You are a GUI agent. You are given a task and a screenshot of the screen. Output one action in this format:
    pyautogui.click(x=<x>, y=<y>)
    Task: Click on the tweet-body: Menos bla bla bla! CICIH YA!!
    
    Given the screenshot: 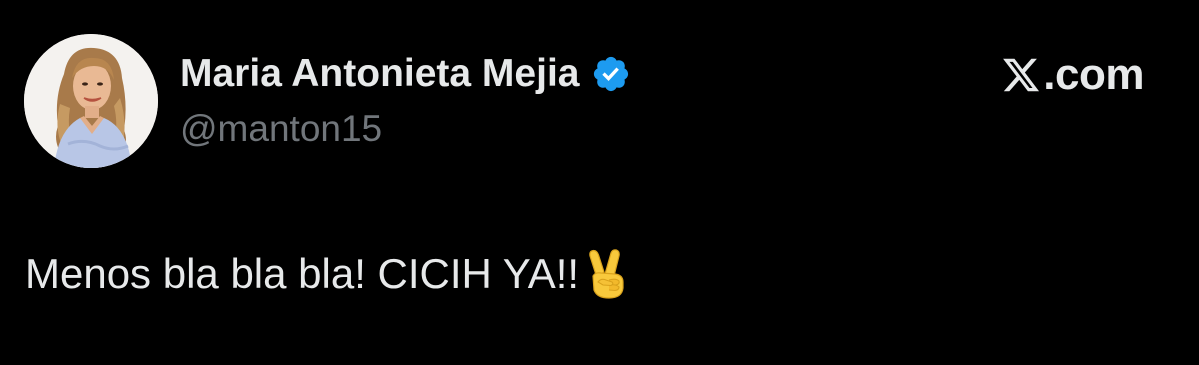 What is the action you would take?
    pyautogui.click(x=327, y=274)
    